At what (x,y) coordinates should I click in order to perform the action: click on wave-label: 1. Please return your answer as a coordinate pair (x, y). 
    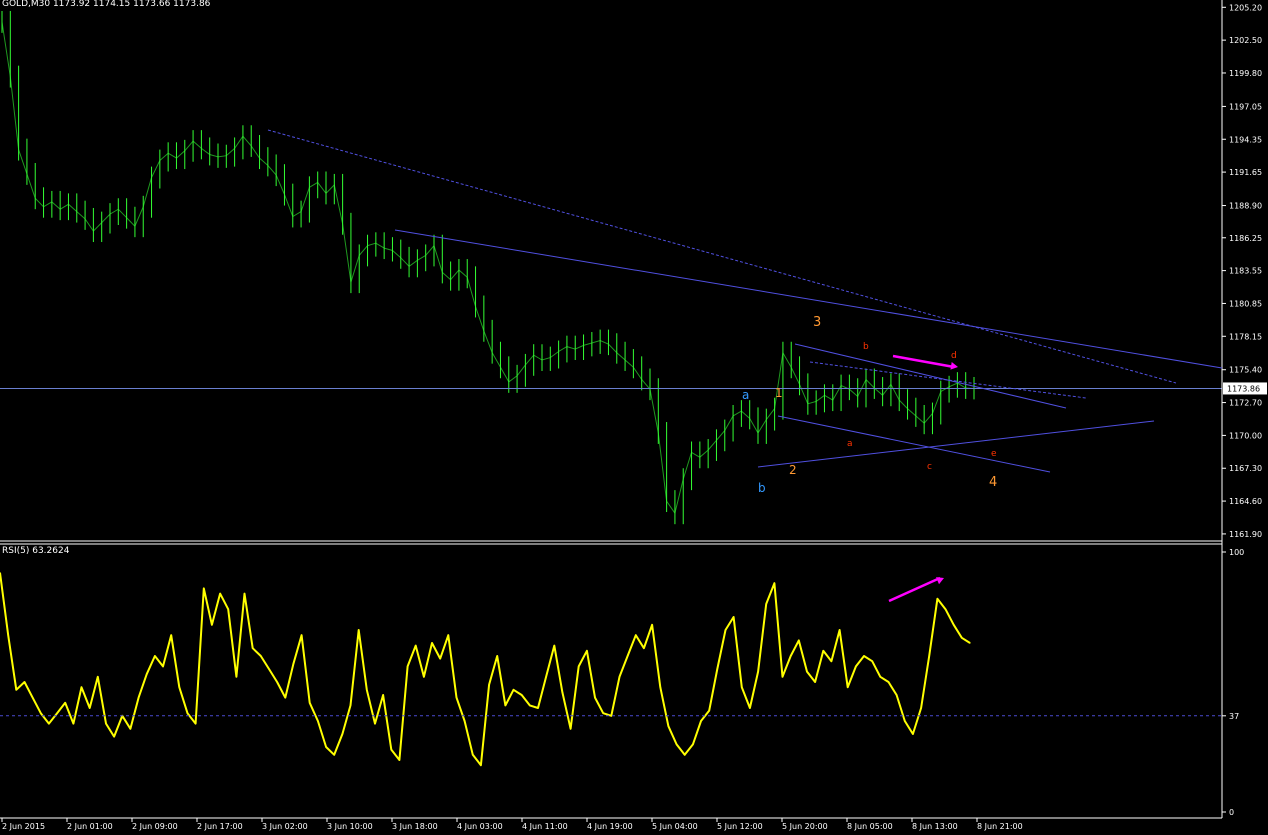
    Looking at the image, I should click on (779, 393).